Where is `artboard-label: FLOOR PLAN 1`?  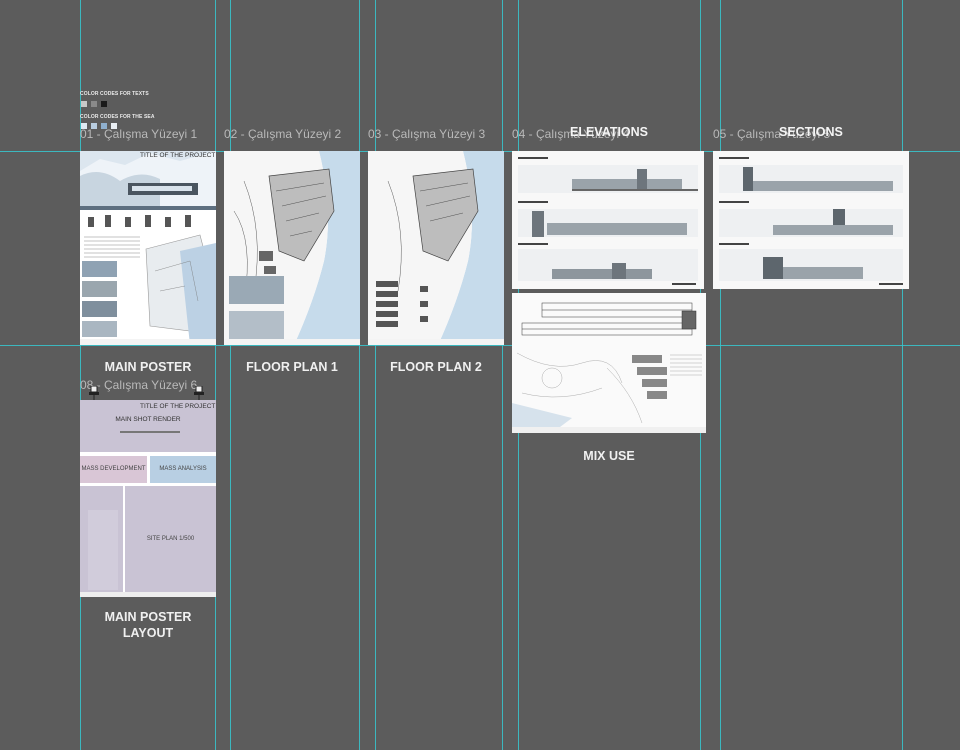
artboard-label: FLOOR PLAN 1 is located at coordinates (292, 367).